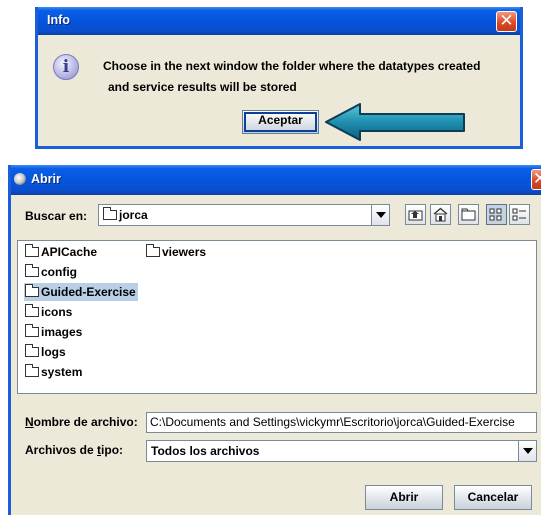 The height and width of the screenshot is (515, 541). I want to click on list-item-label: logs, so click(53, 352).